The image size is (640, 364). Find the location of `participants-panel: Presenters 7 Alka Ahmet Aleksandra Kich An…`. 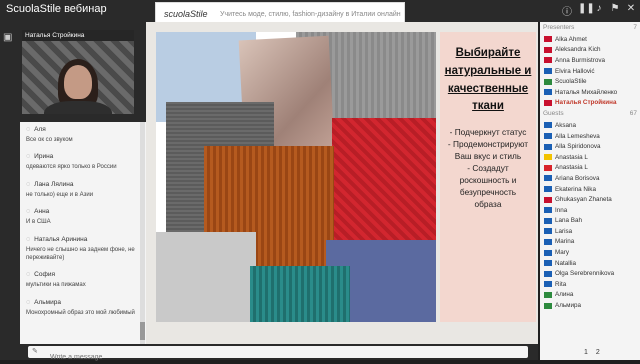

participants-panel: Presenters 7 Alka Ahmet Aleksandra Kich An… is located at coordinates (590, 191).